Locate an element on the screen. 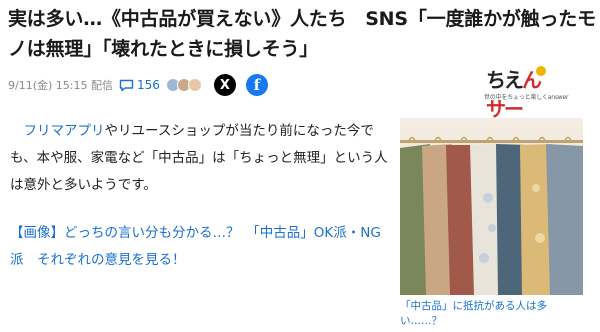 The height and width of the screenshot is (332, 600). publish-date: 9/11(金) 15:15 配信 is located at coordinates (60, 85).